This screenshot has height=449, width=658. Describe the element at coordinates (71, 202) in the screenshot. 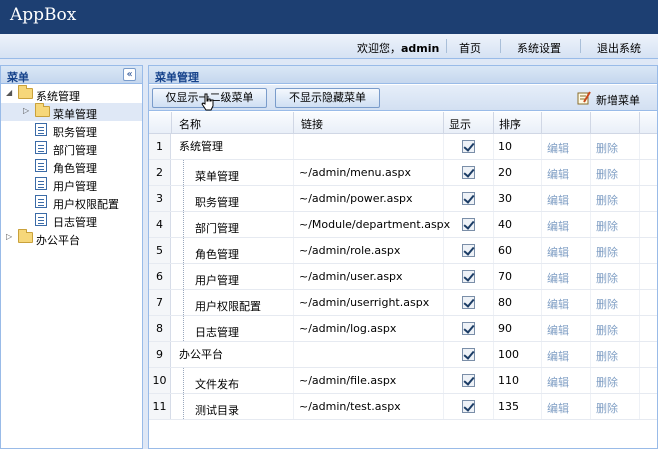

I see `tree-node-userright: 用户权限配置` at that location.